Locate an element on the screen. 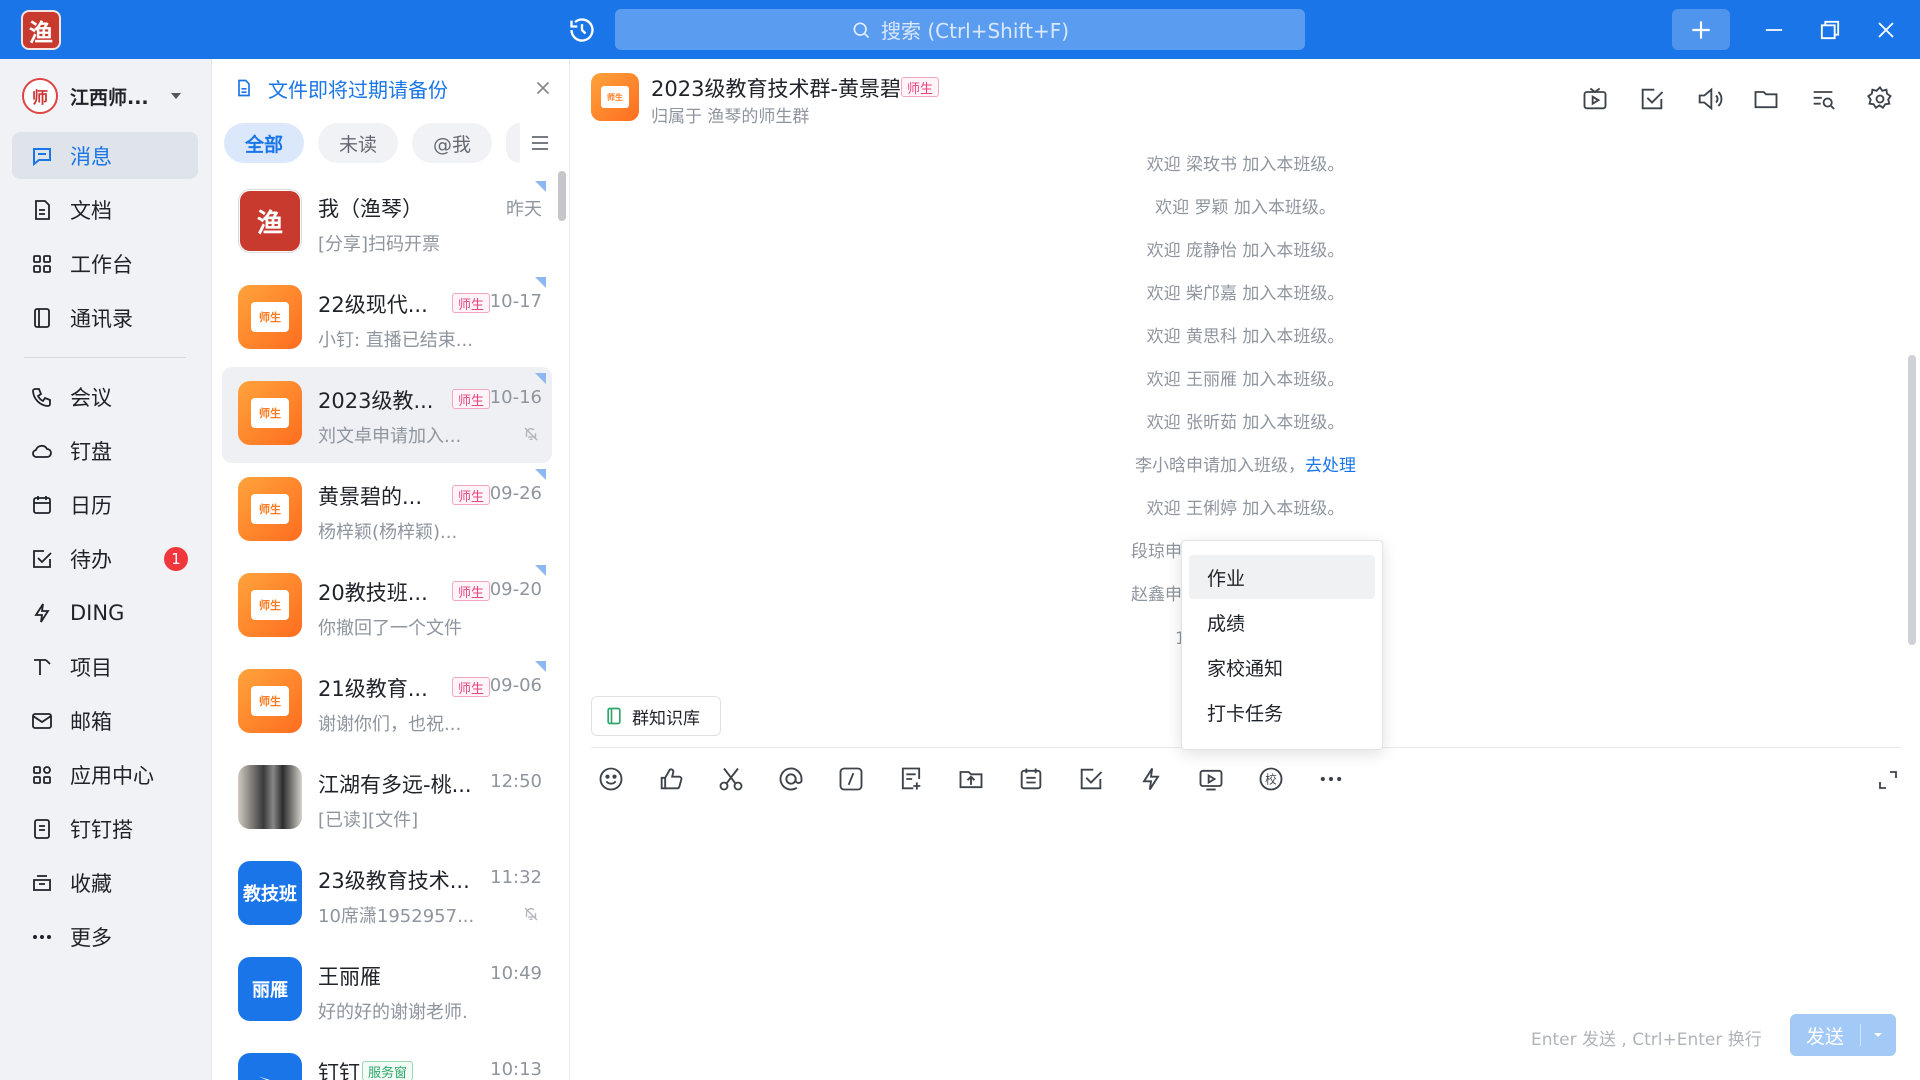 This screenshot has width=1920, height=1080. menu-item-home-school-notice: 家校通知 is located at coordinates (1282, 667).